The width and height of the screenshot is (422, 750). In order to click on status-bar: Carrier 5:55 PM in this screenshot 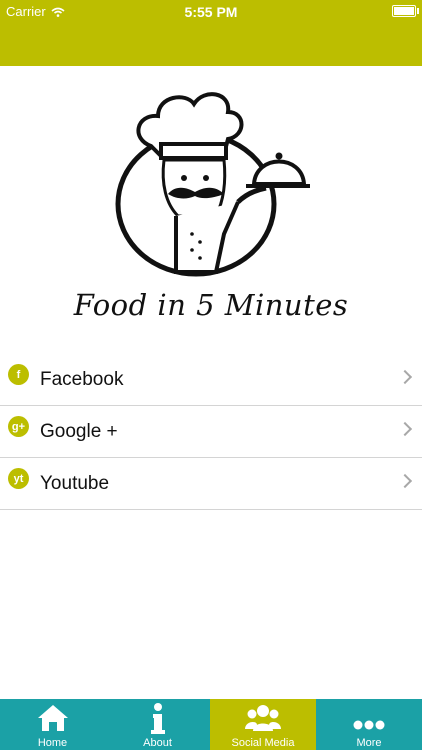, I will do `click(211, 33)`.